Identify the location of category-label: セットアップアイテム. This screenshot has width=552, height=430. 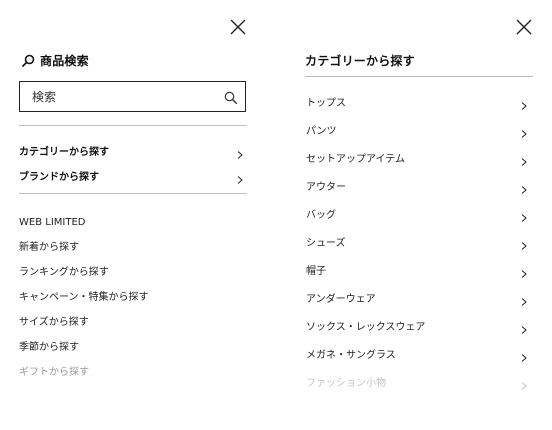
(355, 159).